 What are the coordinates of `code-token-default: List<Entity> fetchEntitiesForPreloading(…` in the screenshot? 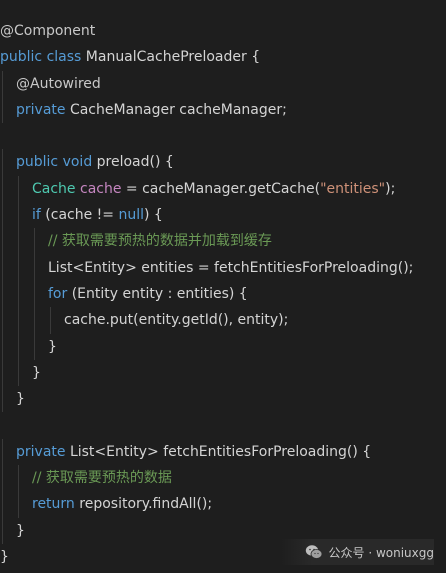 It's located at (220, 451).